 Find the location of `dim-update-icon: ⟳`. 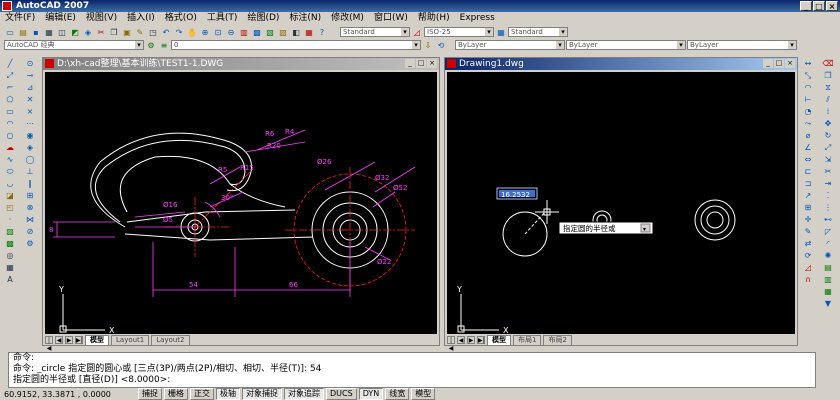

dim-update-icon: ⟳ is located at coordinates (808, 255).